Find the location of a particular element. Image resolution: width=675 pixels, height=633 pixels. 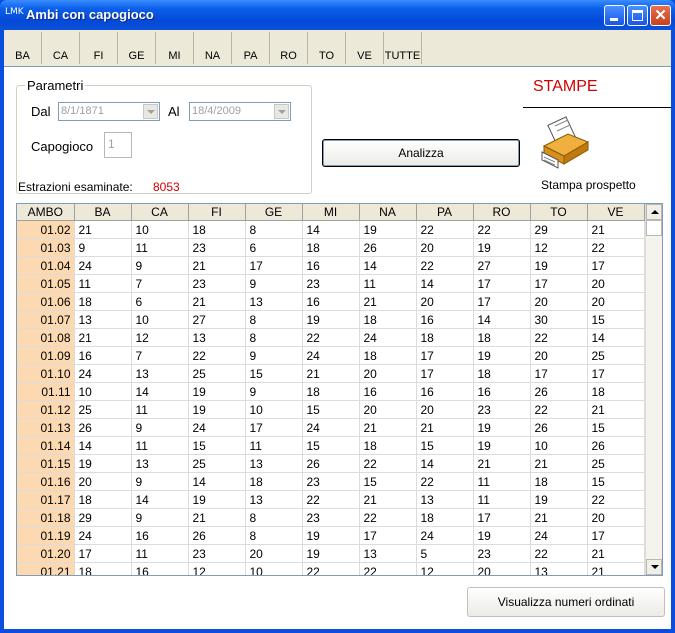

column-header-ve: VE is located at coordinates (616, 212).